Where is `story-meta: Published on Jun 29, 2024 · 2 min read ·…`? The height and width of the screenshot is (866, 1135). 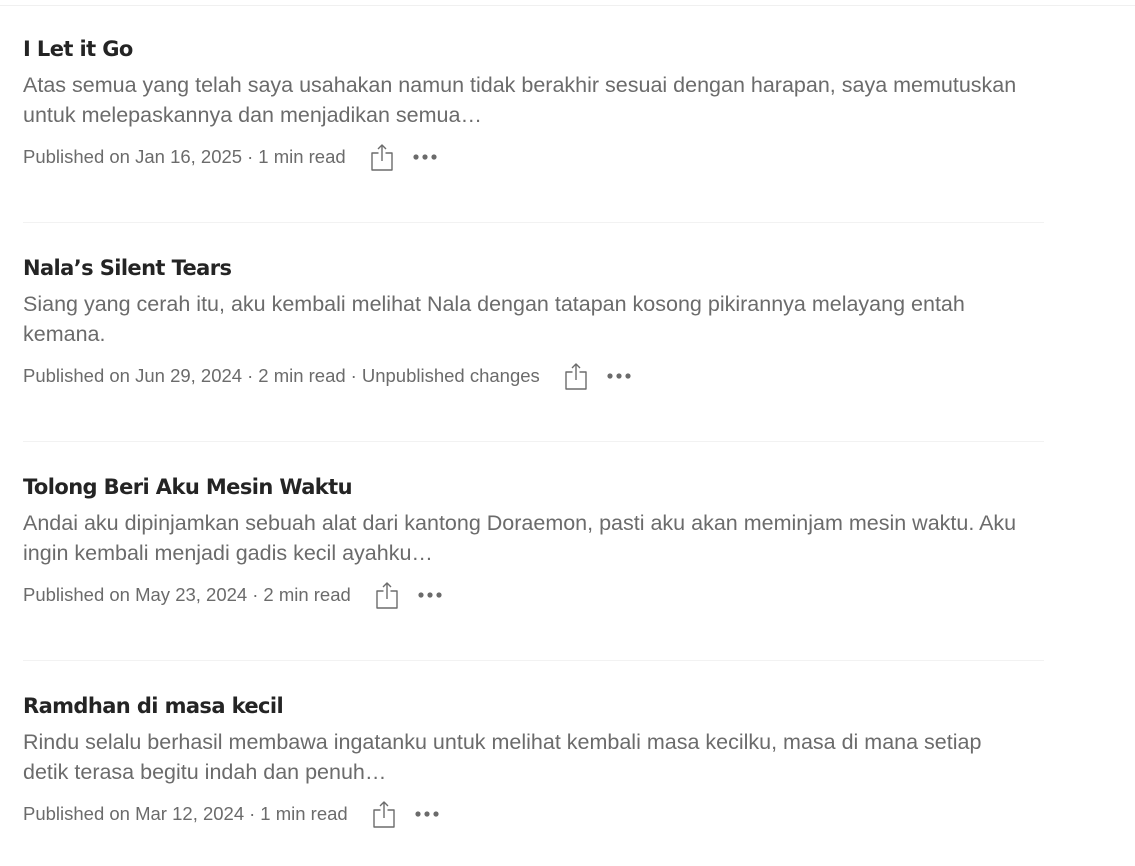
story-meta: Published on Jun 29, 2024 · 2 min read ·… is located at coordinates (533, 376).